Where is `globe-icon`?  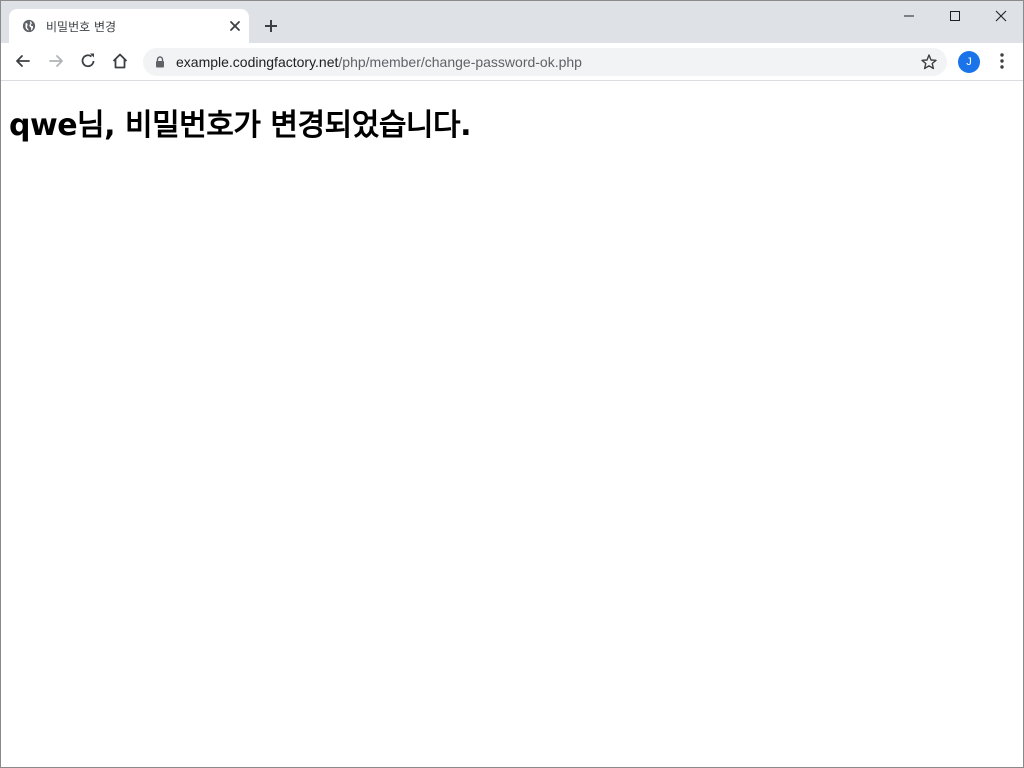 globe-icon is located at coordinates (29, 26).